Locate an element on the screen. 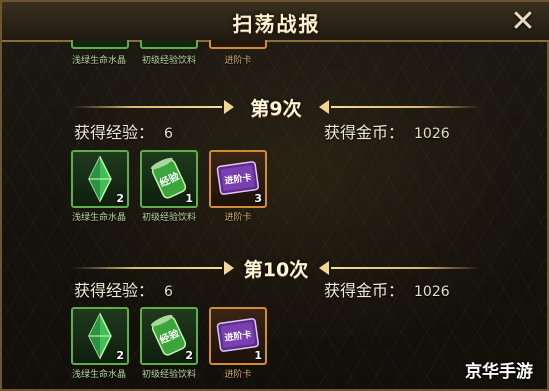 The image size is (549, 391). item-slot: 进阶卡 3 is located at coordinates (238, 179).